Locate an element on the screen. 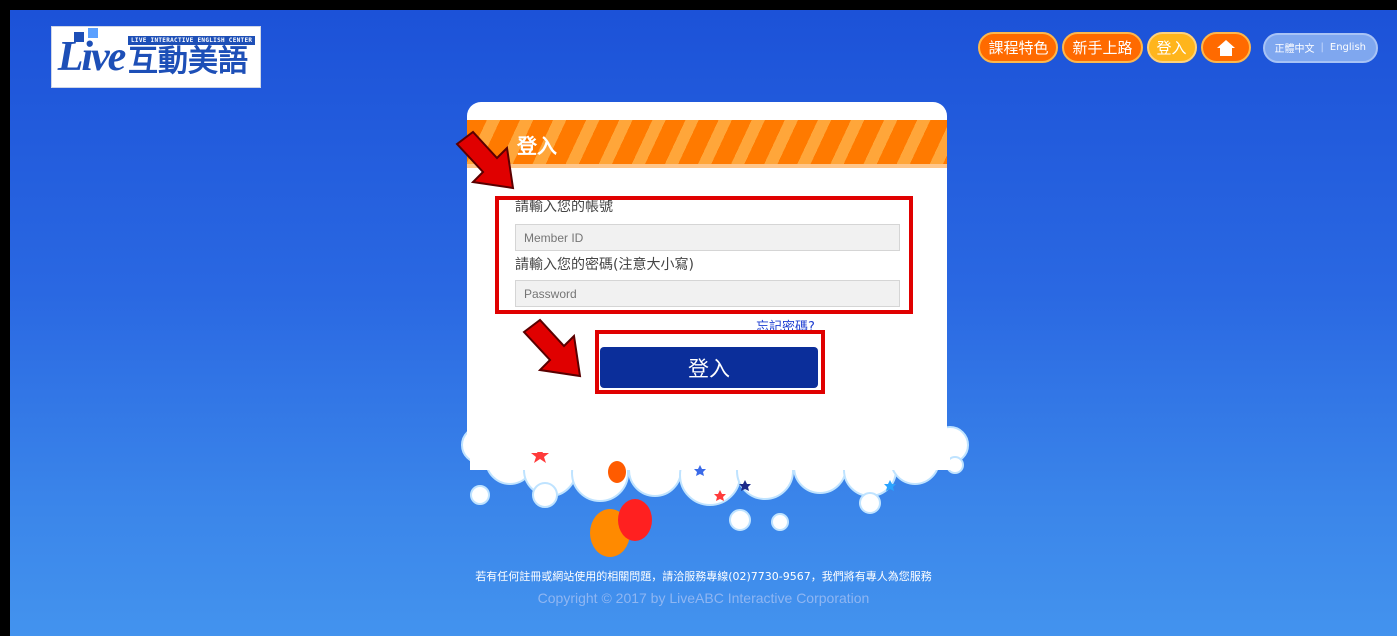 The image size is (1397, 636). password-input is located at coordinates (707, 293).